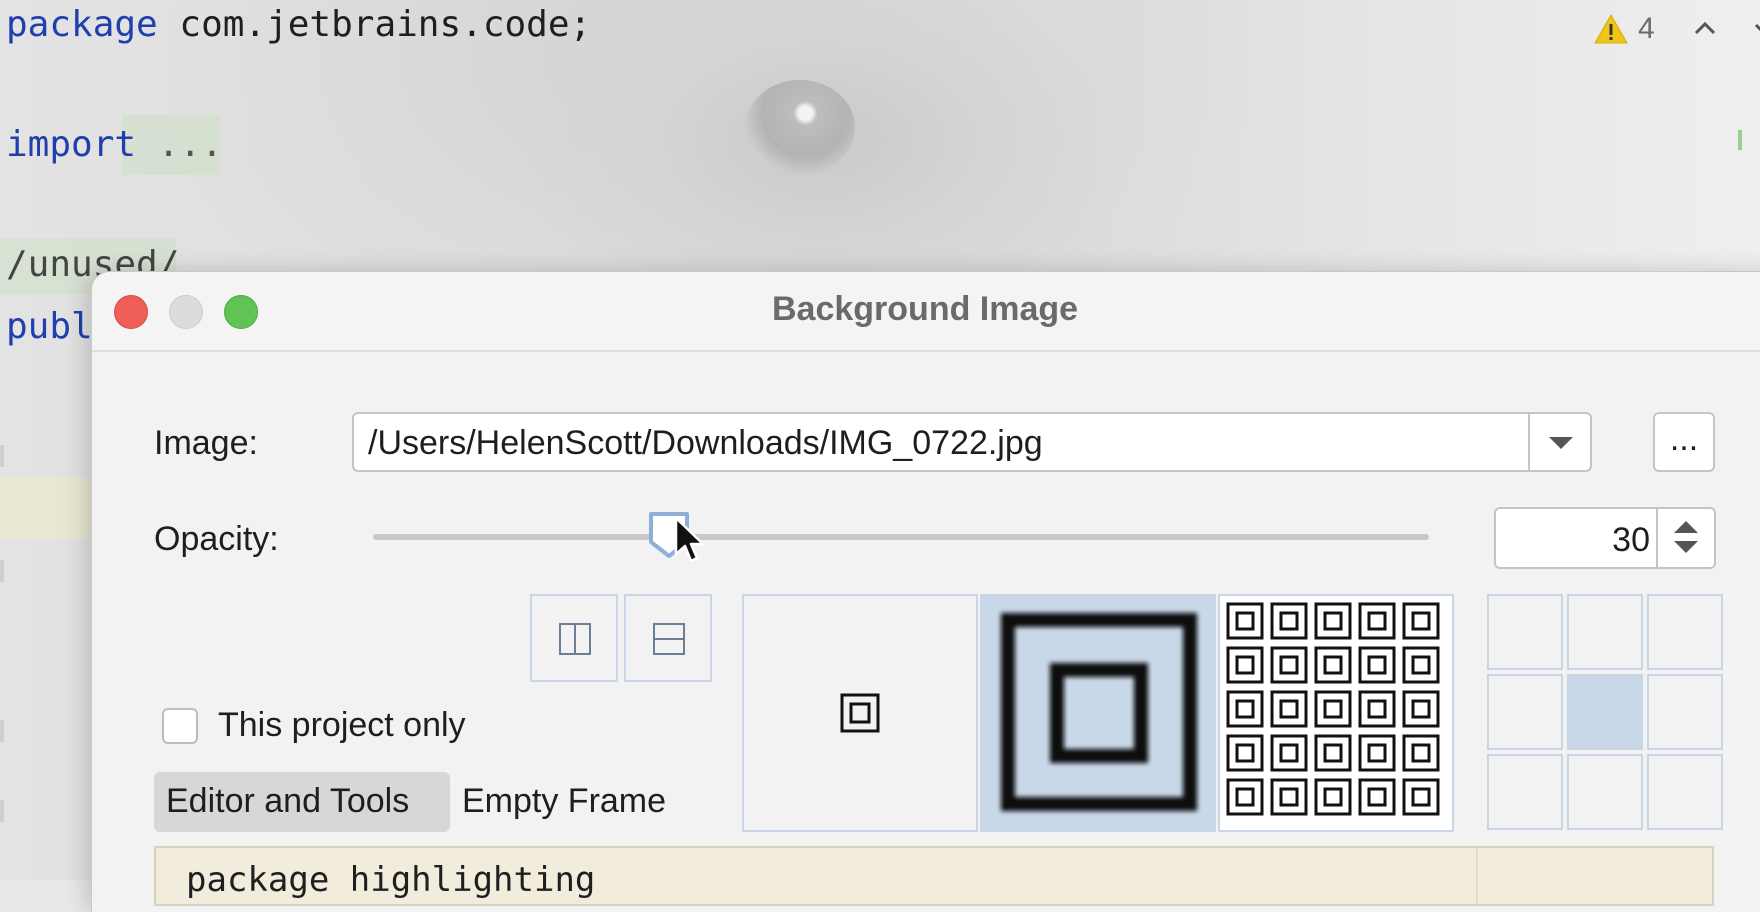  Describe the element at coordinates (1605, 712) in the screenshot. I see `anchor-cell-center` at that location.